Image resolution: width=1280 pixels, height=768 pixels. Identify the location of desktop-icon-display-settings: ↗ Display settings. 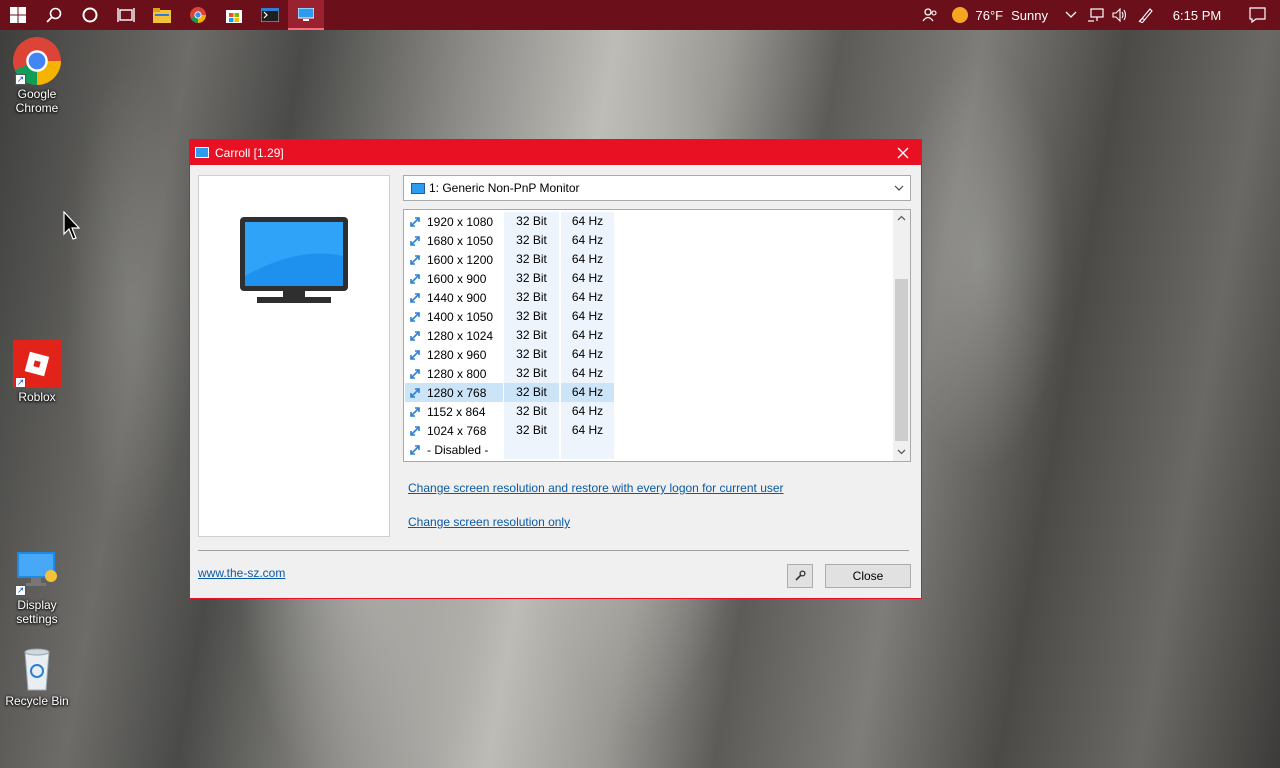
(37, 587).